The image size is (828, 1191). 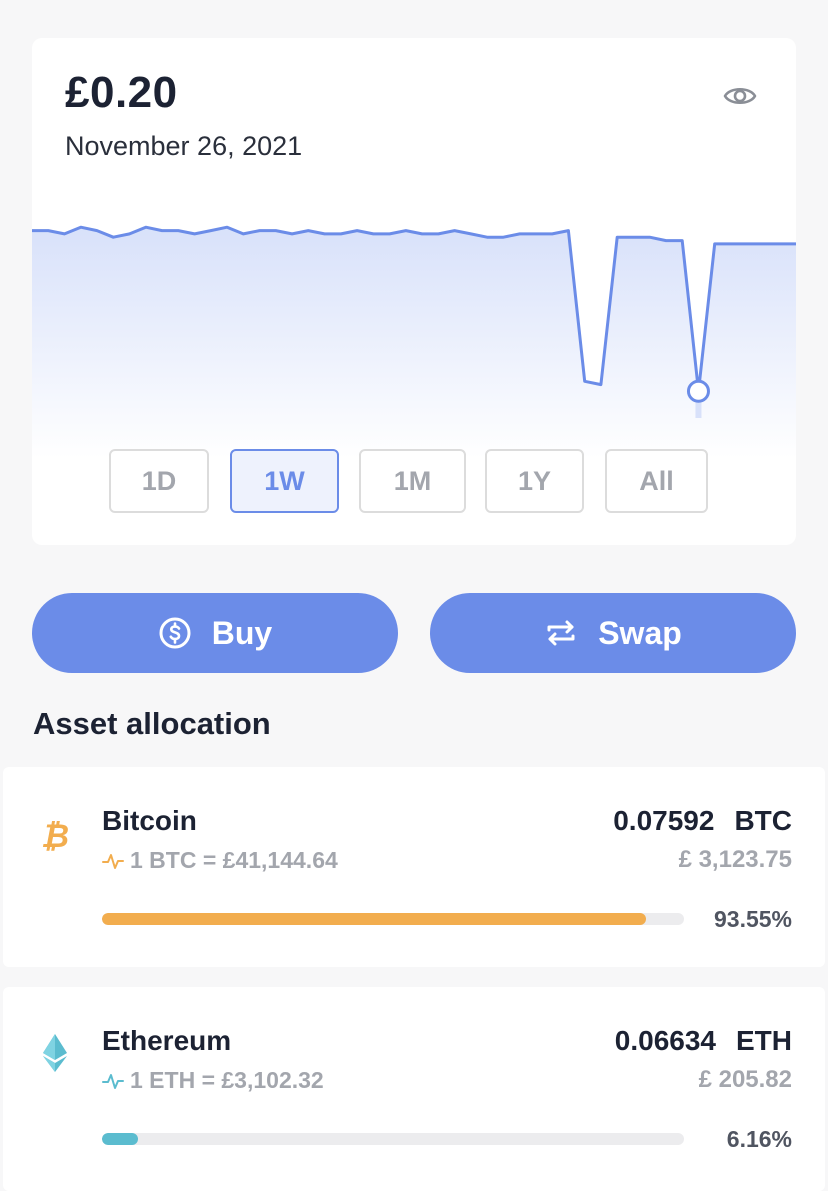 I want to click on range-1m-button: 1M, so click(x=412, y=481).